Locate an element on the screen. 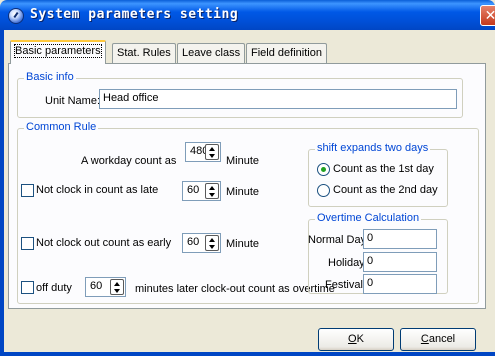 This screenshot has height=356, width=495. unit-name-input: Head office is located at coordinates (278, 99).